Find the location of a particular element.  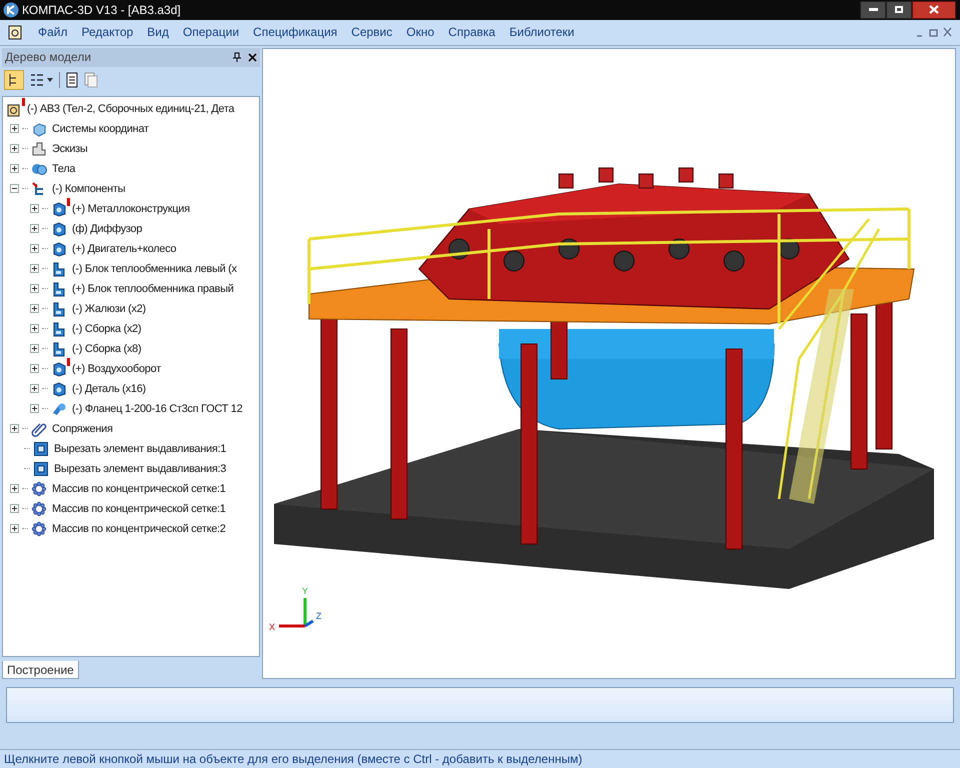

tree-item: (-) Блок теплообменника левый (x is located at coordinates (154, 269).